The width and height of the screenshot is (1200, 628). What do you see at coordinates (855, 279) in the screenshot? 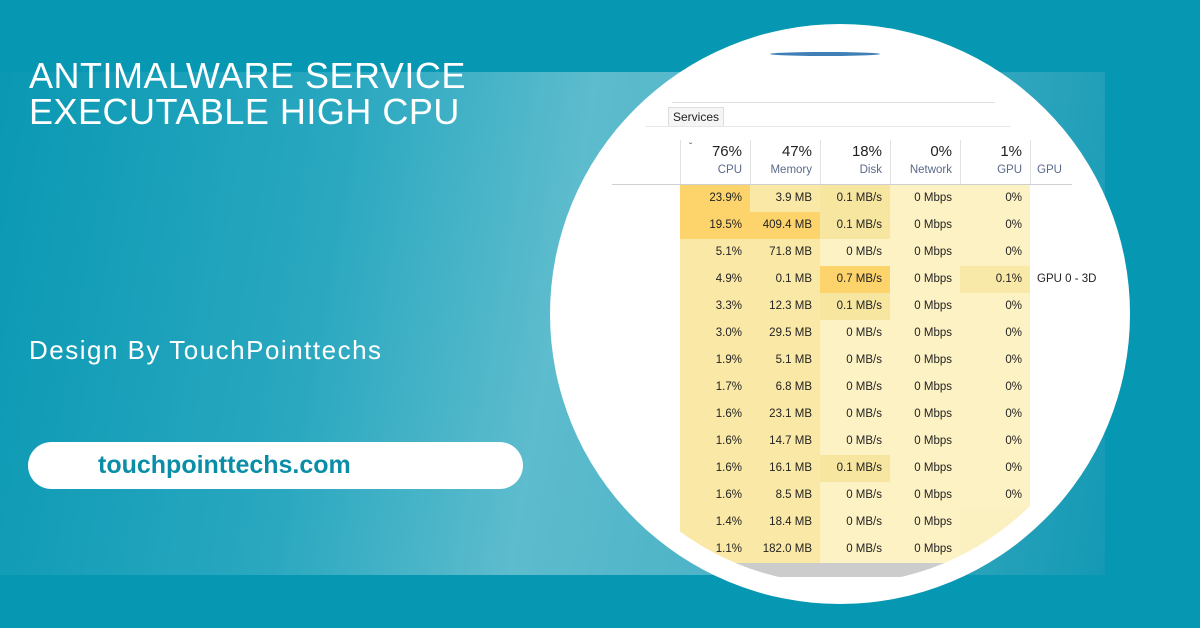
I see `cell-disk: 0.7 MB/s` at bounding box center [855, 279].